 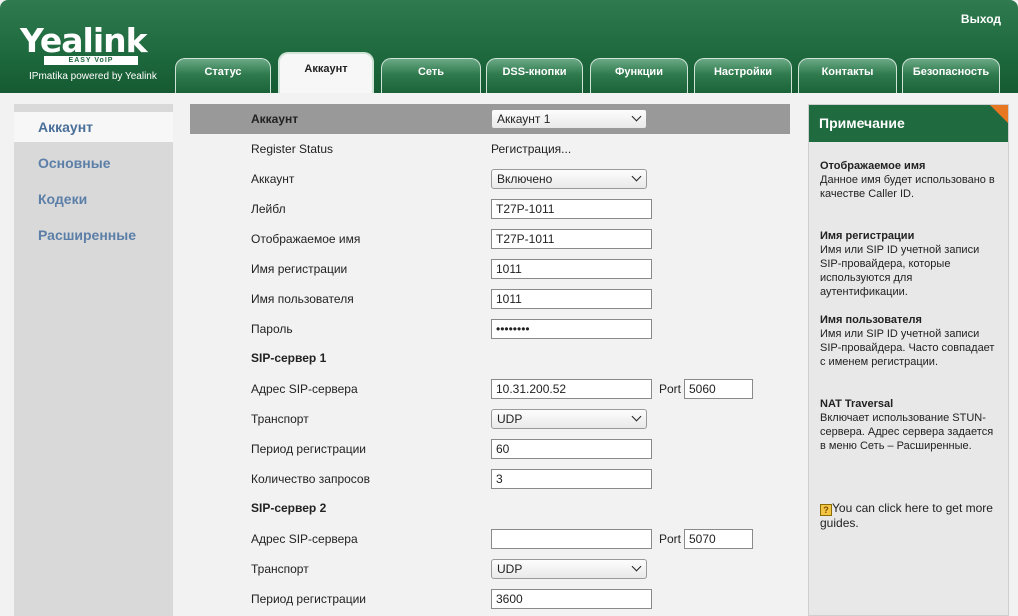 What do you see at coordinates (670, 389) in the screenshot?
I see `sip1-port-label: Port` at bounding box center [670, 389].